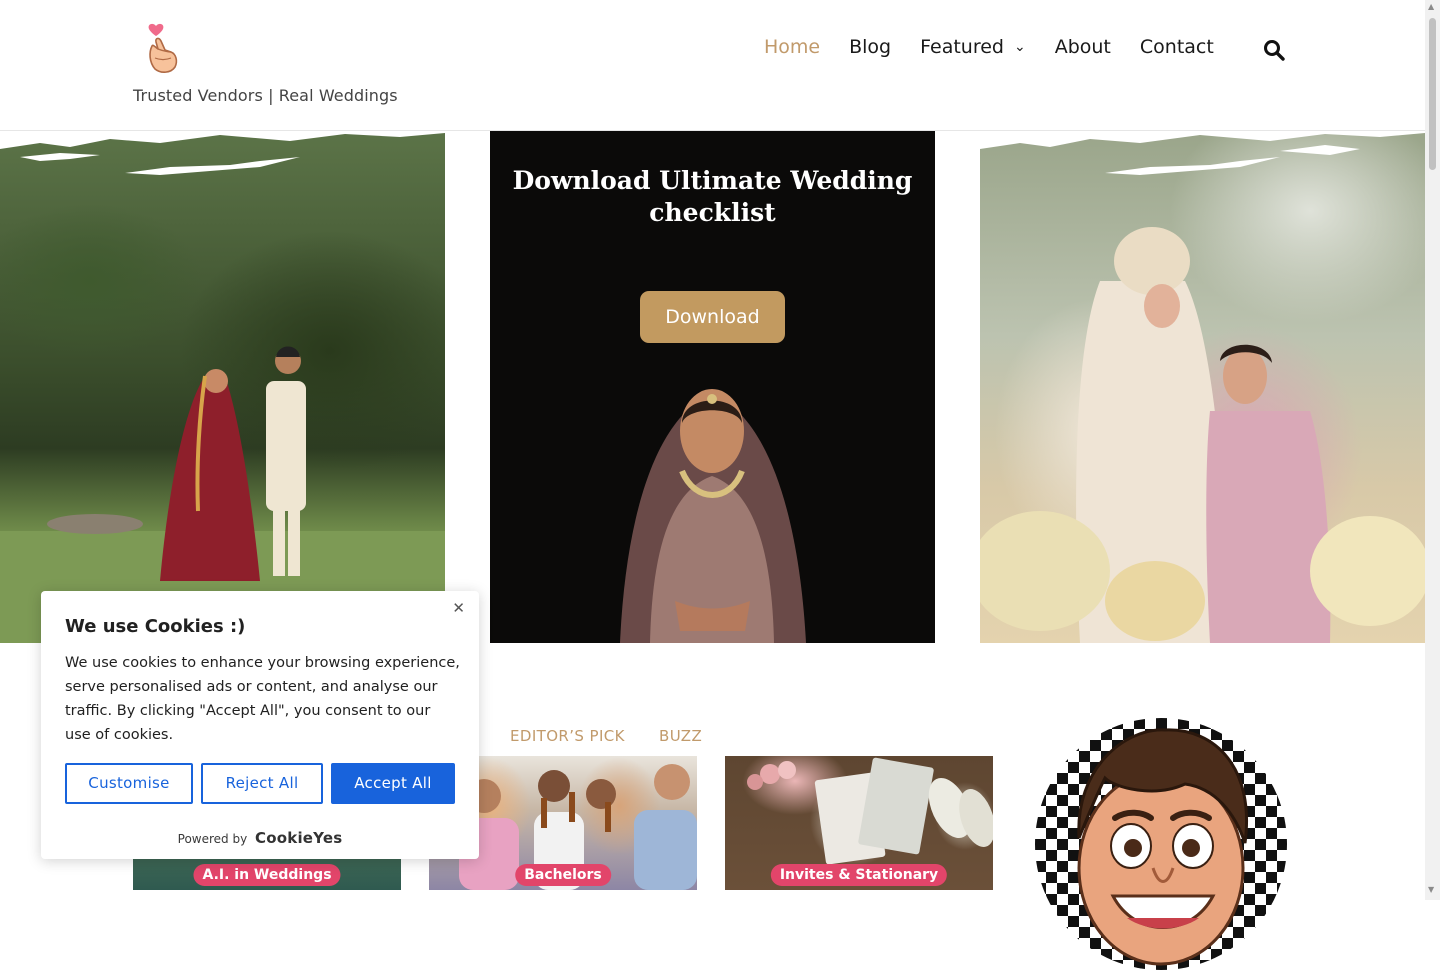 Image resolution: width=1440 pixels, height=970 pixels. I want to click on powered-by: Powered by CookieYes, so click(260, 838).